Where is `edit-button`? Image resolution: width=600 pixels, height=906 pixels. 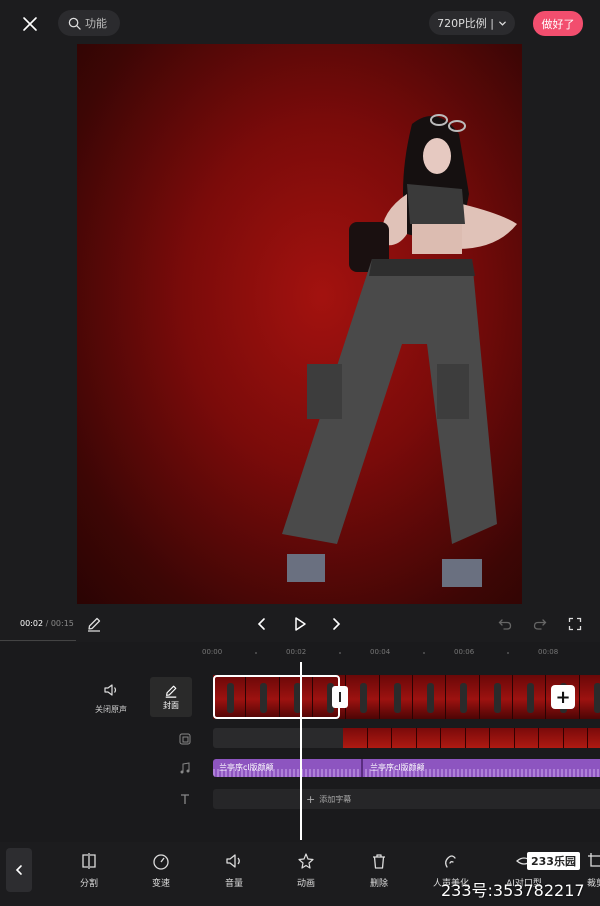 edit-button is located at coordinates (94, 624).